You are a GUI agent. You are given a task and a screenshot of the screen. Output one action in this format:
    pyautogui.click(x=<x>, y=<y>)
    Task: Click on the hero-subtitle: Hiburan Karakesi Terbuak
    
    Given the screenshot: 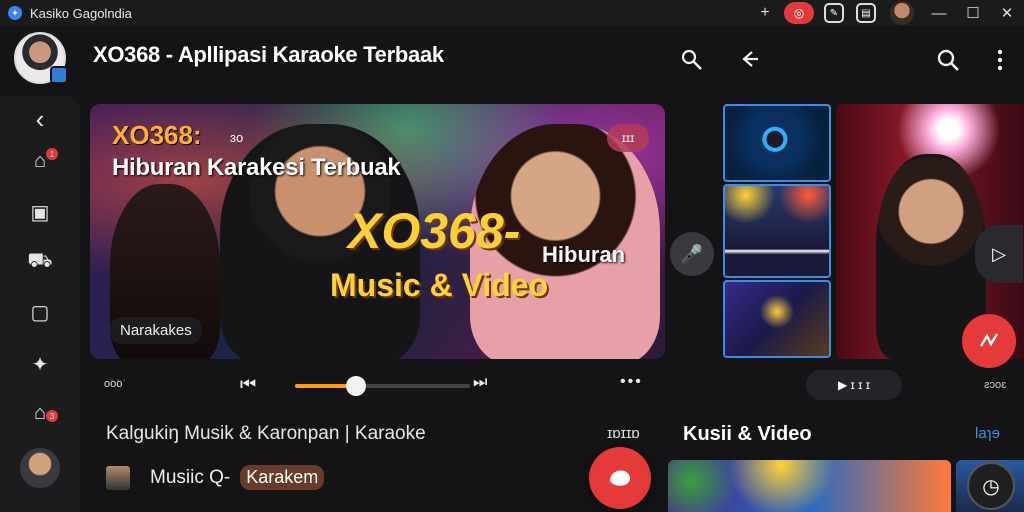 What is the action you would take?
    pyautogui.click(x=256, y=167)
    